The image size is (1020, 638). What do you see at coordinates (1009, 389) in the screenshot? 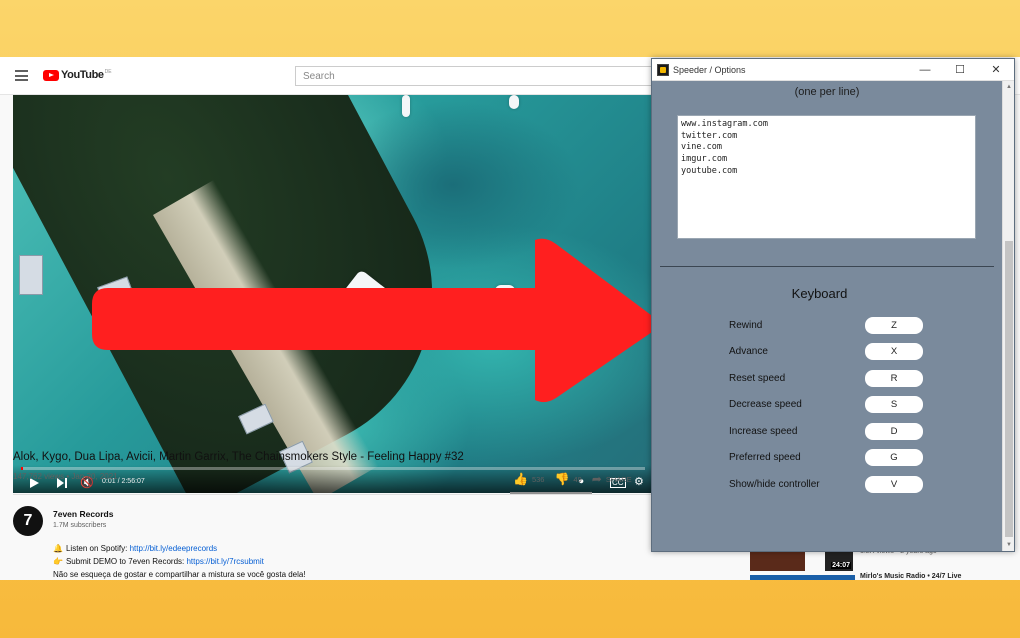
I see `scrollbar-thumb` at bounding box center [1009, 389].